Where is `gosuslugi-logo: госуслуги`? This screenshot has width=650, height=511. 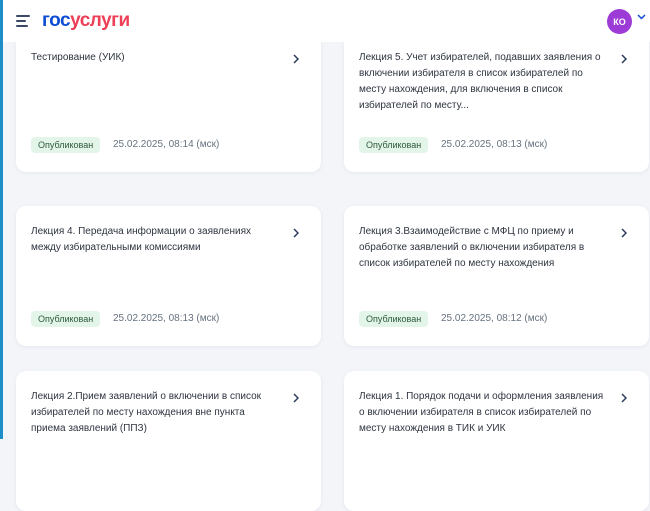
gosuslugi-logo: госуслуги is located at coordinates (86, 21).